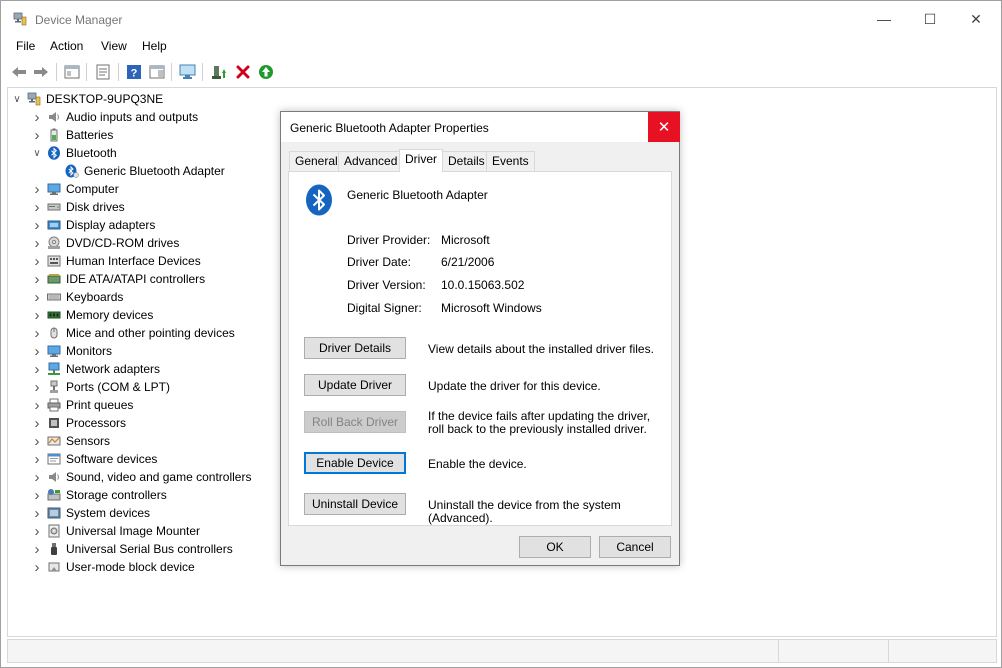  What do you see at coordinates (355, 463) in the screenshot?
I see `enable-device-button: Enable Device` at bounding box center [355, 463].